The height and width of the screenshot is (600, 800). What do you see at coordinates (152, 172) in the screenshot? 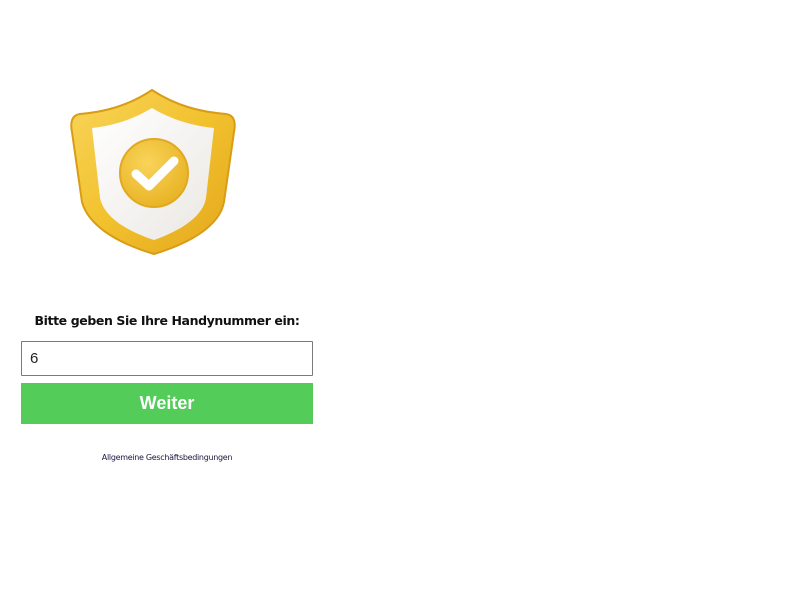
I see `shield-check-icon` at bounding box center [152, 172].